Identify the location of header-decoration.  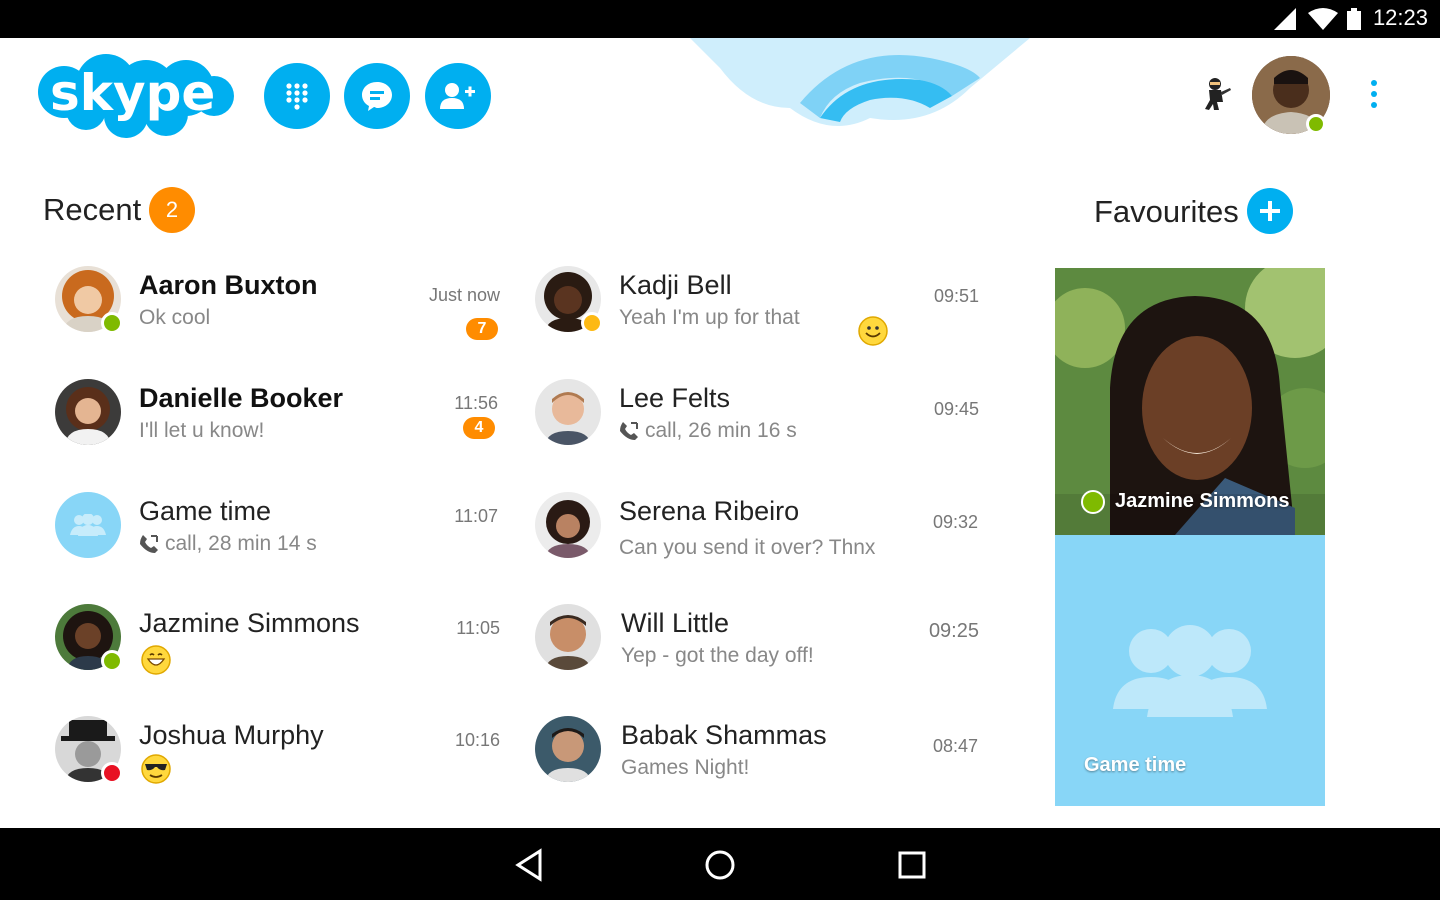
(860, 82).